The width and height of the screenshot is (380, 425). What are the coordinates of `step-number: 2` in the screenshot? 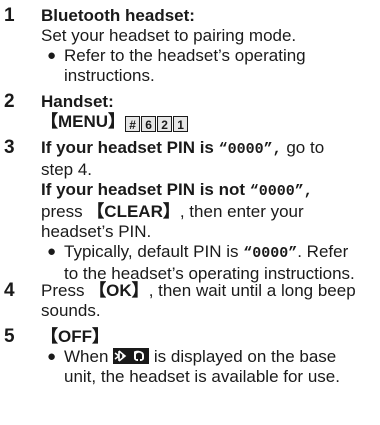 It's located at (9, 101).